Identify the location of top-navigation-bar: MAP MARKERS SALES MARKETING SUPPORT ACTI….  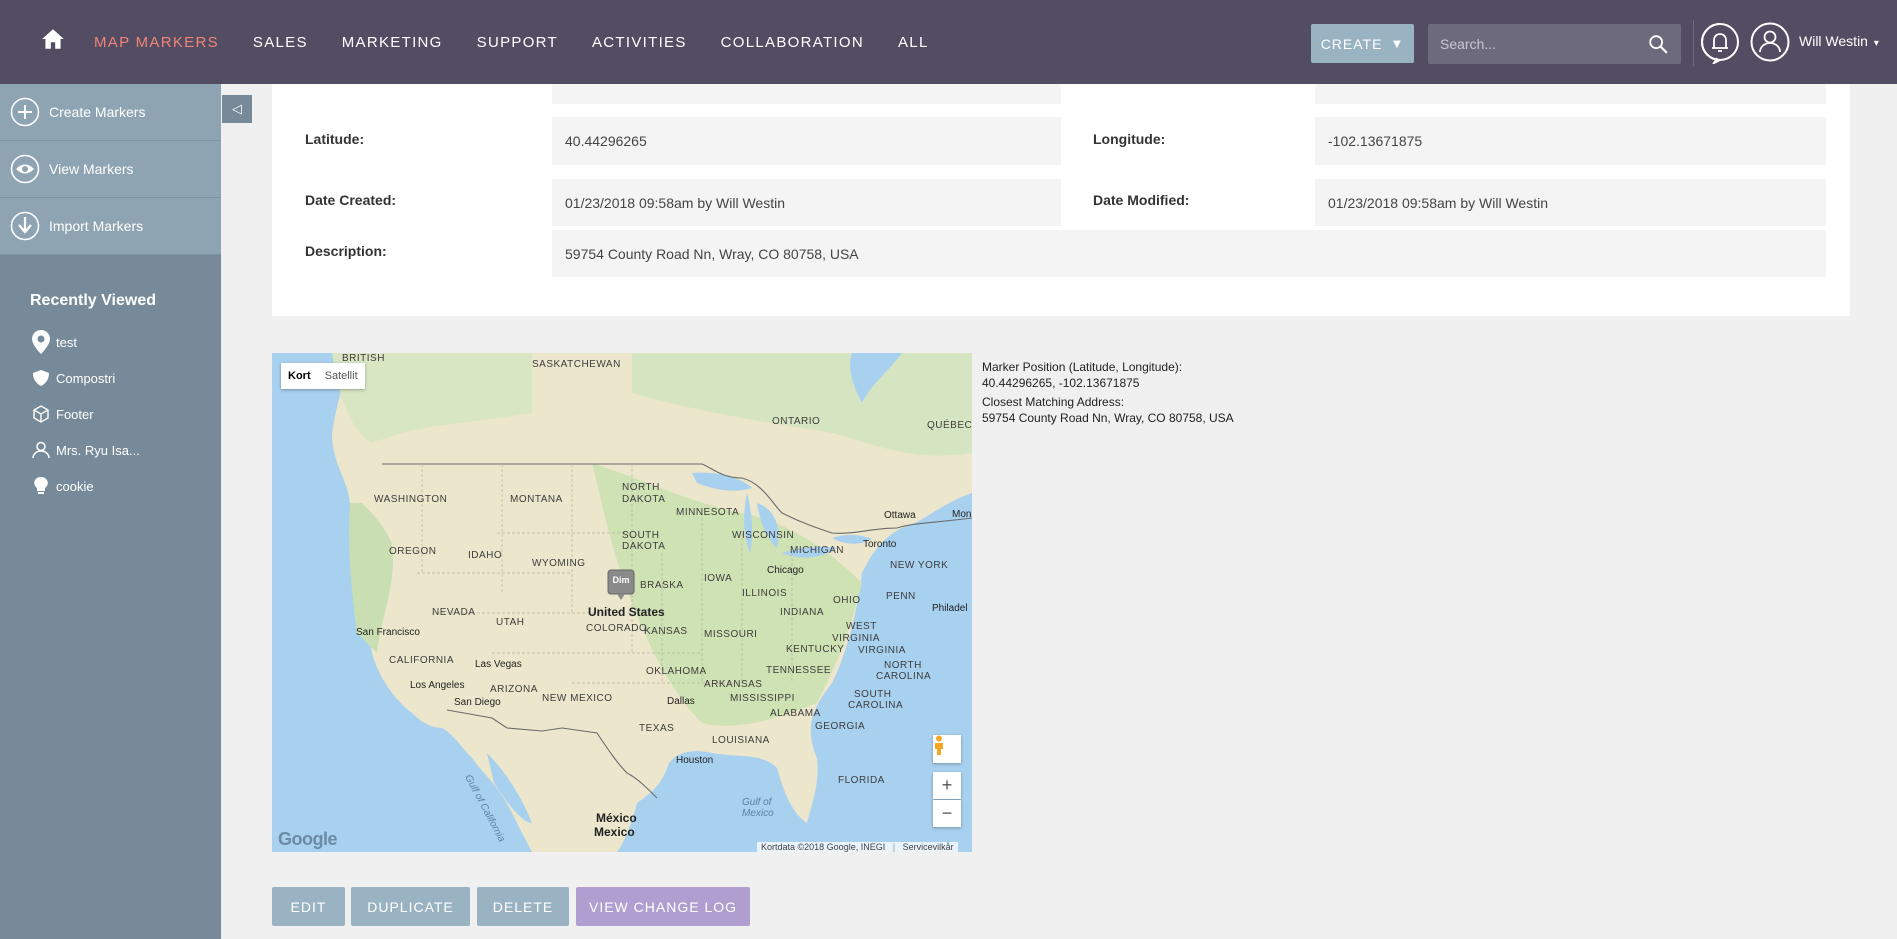
(948, 42).